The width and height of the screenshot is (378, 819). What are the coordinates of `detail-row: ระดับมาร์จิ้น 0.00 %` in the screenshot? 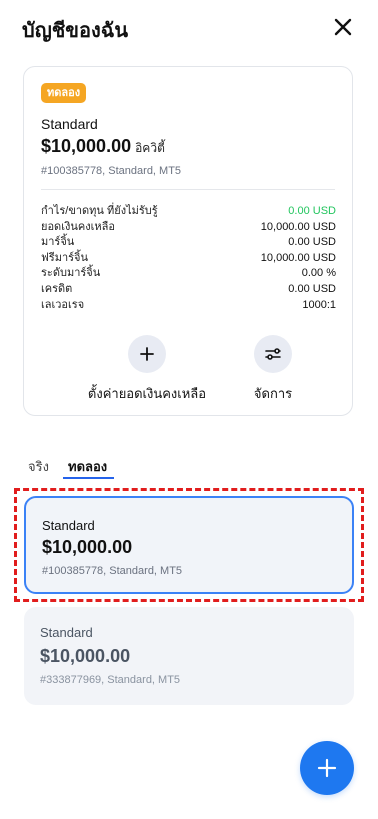 It's located at (188, 274).